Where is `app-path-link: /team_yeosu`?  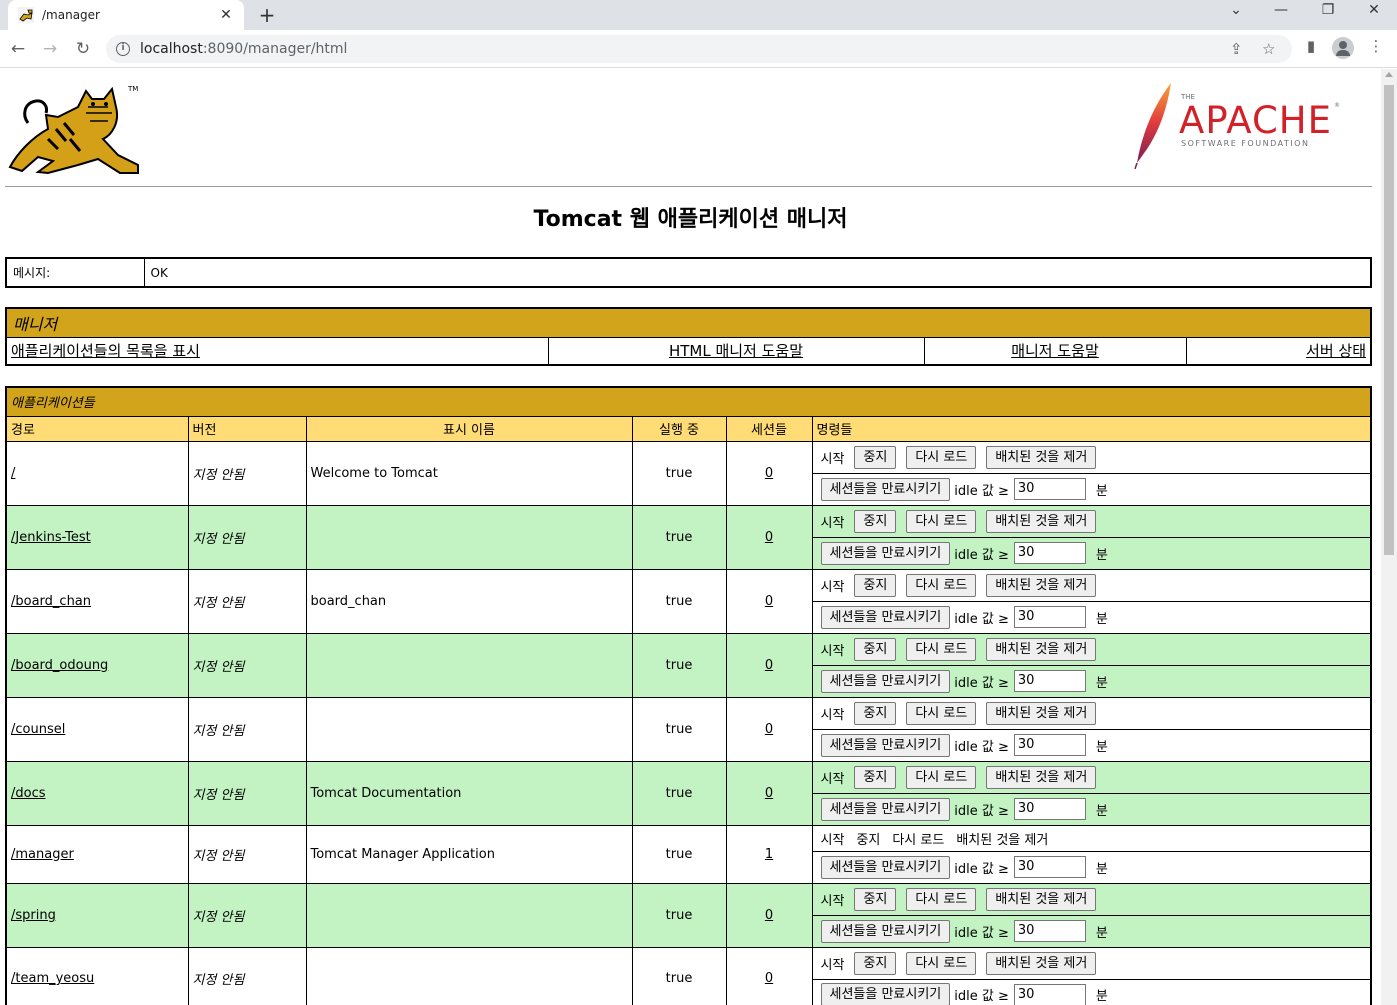 app-path-link: /team_yeosu is located at coordinates (52, 978).